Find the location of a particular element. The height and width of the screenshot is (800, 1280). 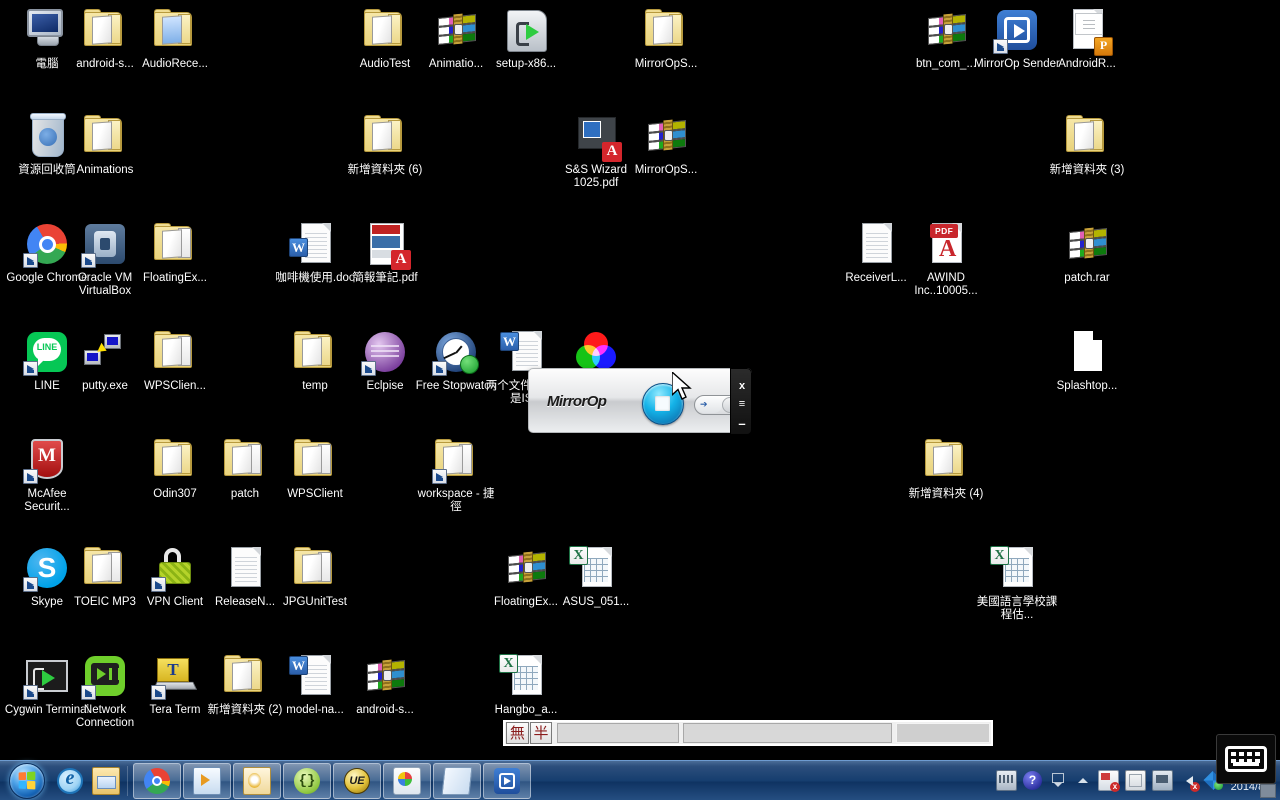

desktop-icon-jpgunittest: JPGUnitTest is located at coordinates (315, 576).